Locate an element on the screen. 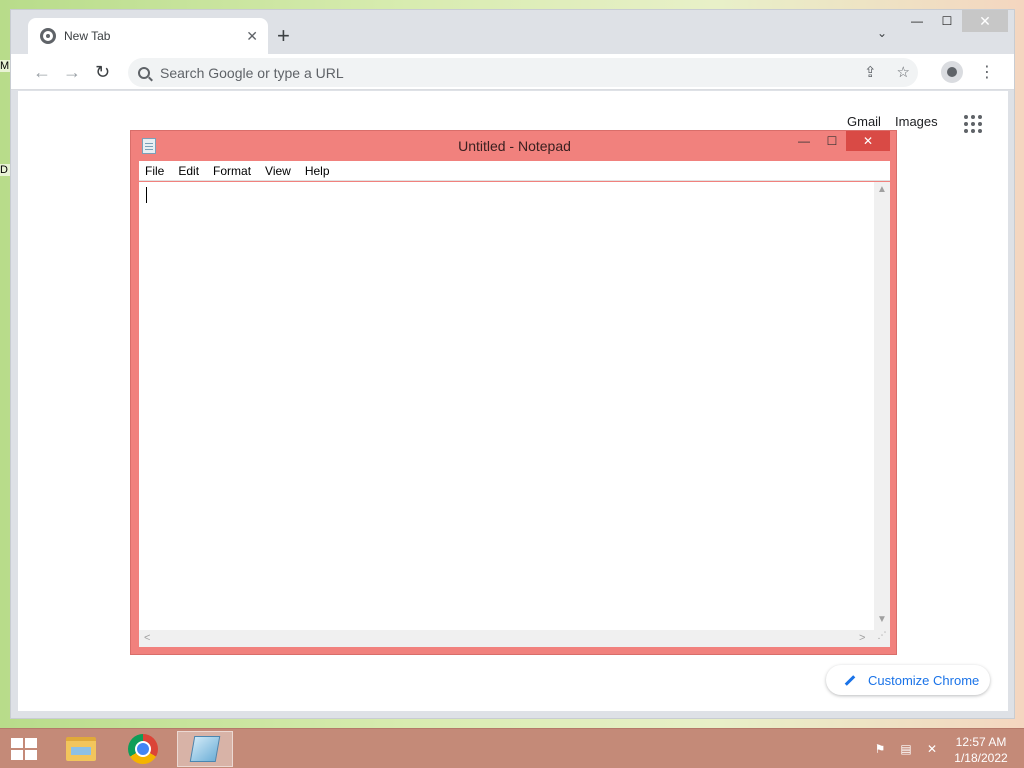 This screenshot has height=768, width=1024. omnibox: ⇪ ☆ is located at coordinates (523, 72).